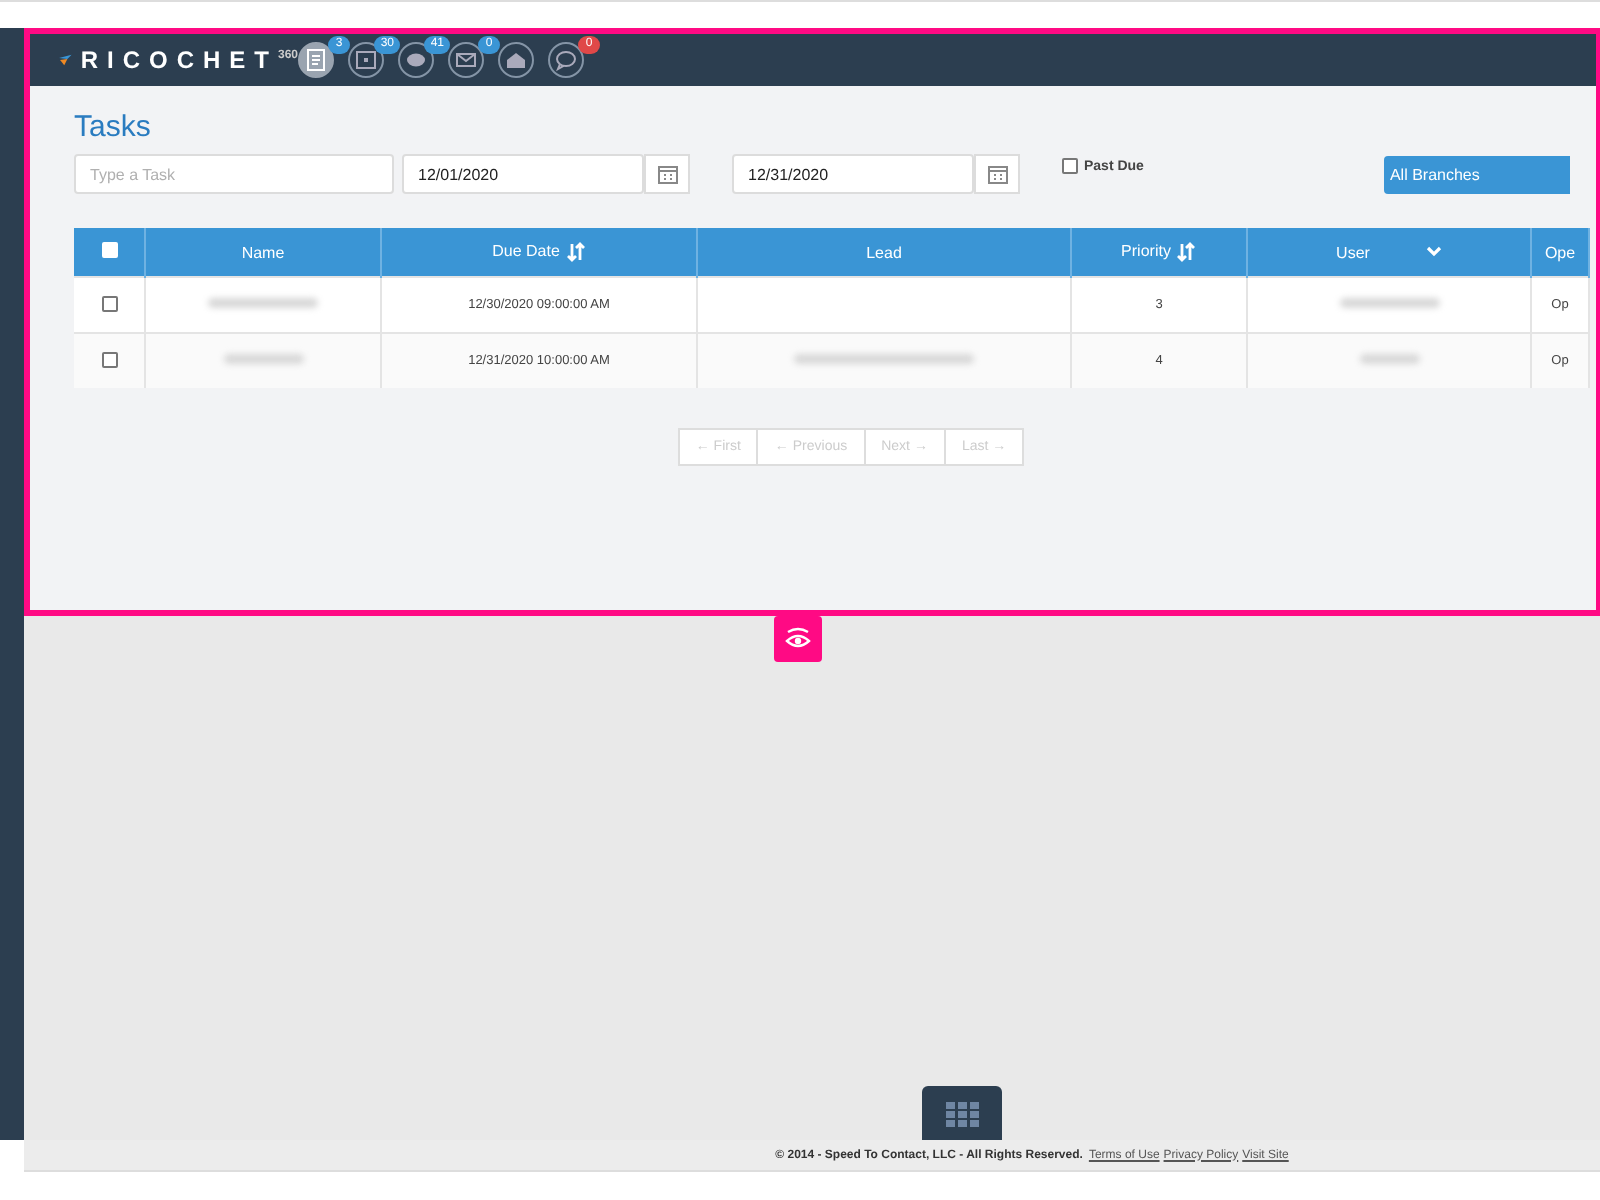 This screenshot has width=1600, height=1200. What do you see at coordinates (1389, 252) in the screenshot?
I see `column-header: User` at bounding box center [1389, 252].